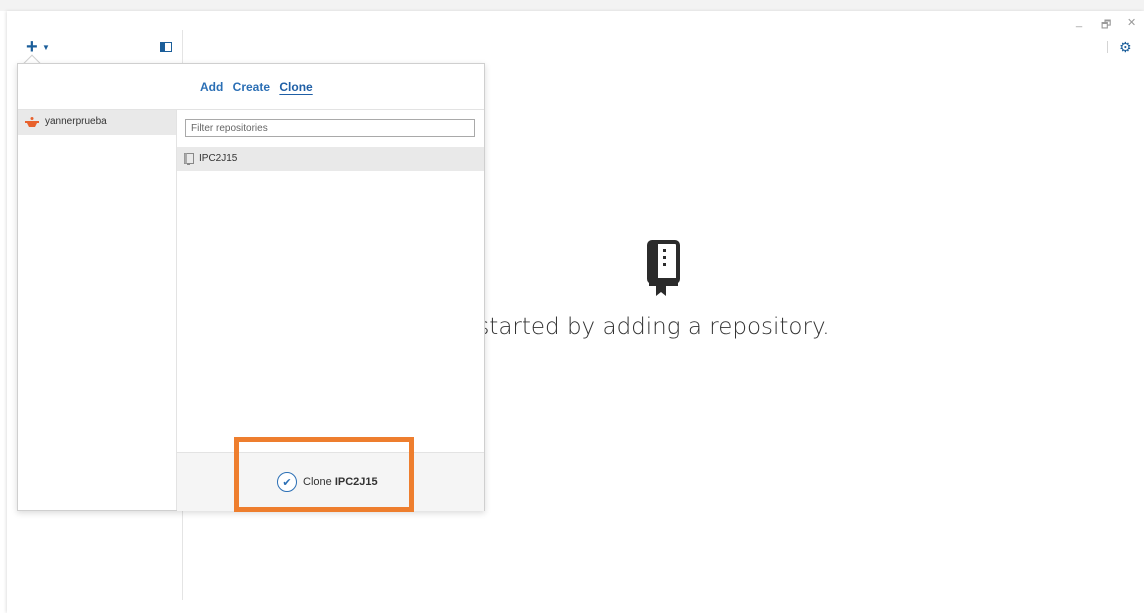  I want to click on close-button: ✕, so click(1131, 22).